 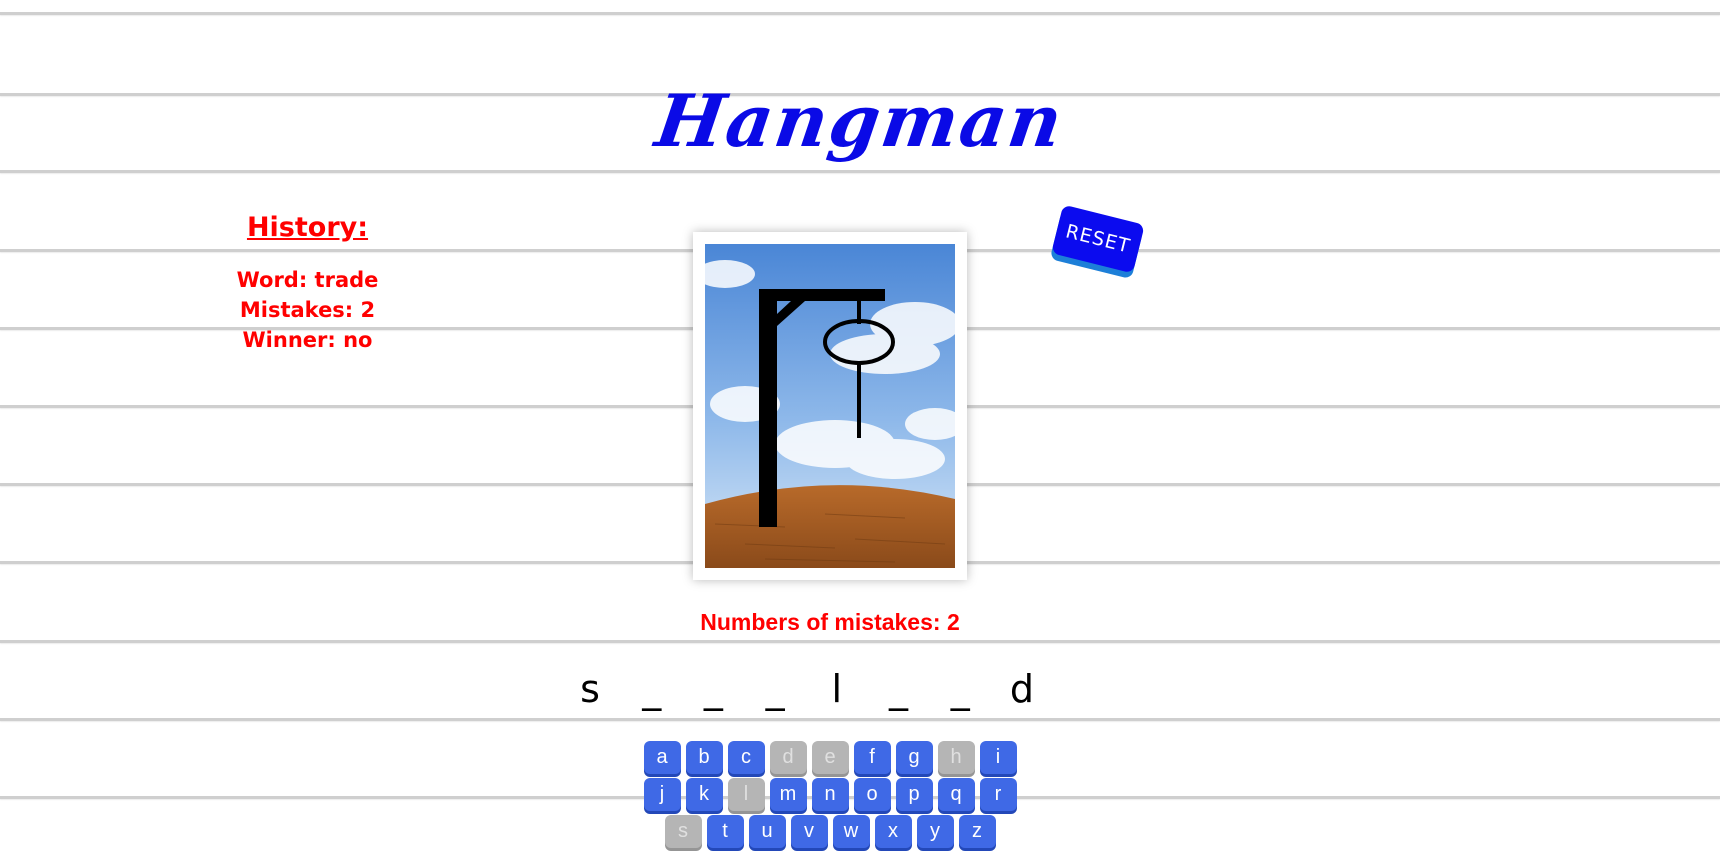 What do you see at coordinates (704, 757) in the screenshot?
I see `key-b: b` at bounding box center [704, 757].